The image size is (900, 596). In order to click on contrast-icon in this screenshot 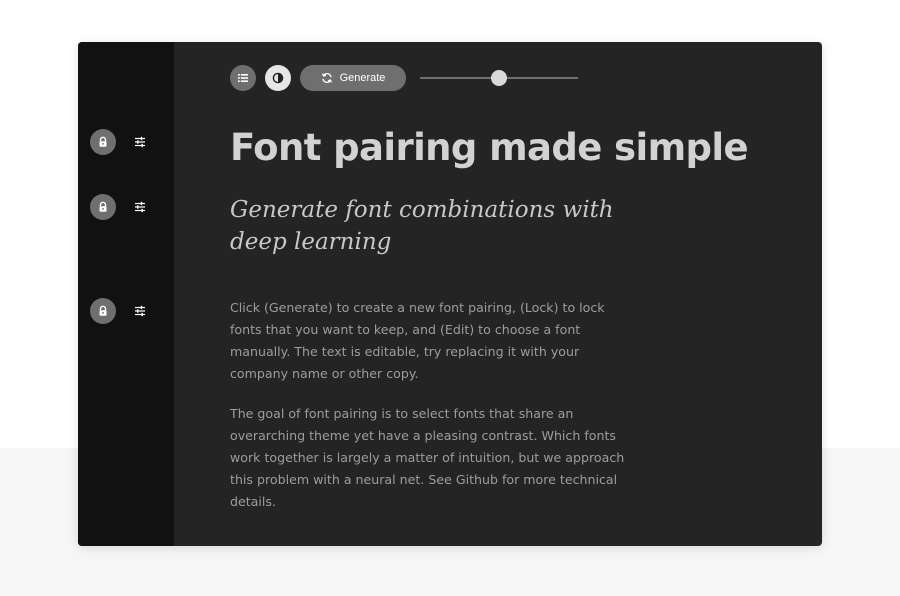, I will do `click(278, 78)`.